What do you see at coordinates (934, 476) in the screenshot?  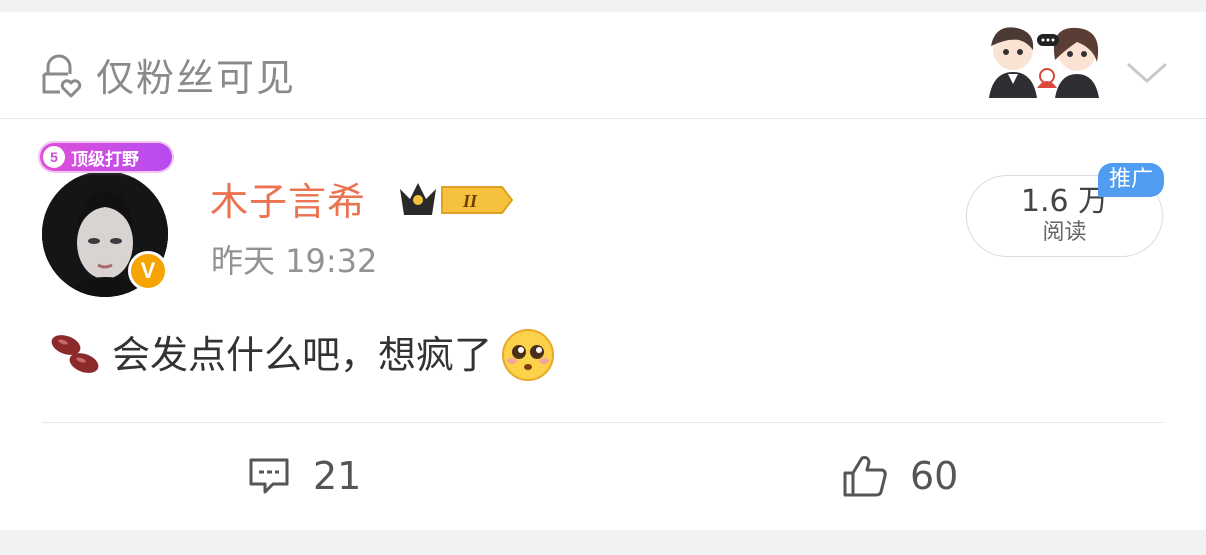 I see `like-count: 60` at bounding box center [934, 476].